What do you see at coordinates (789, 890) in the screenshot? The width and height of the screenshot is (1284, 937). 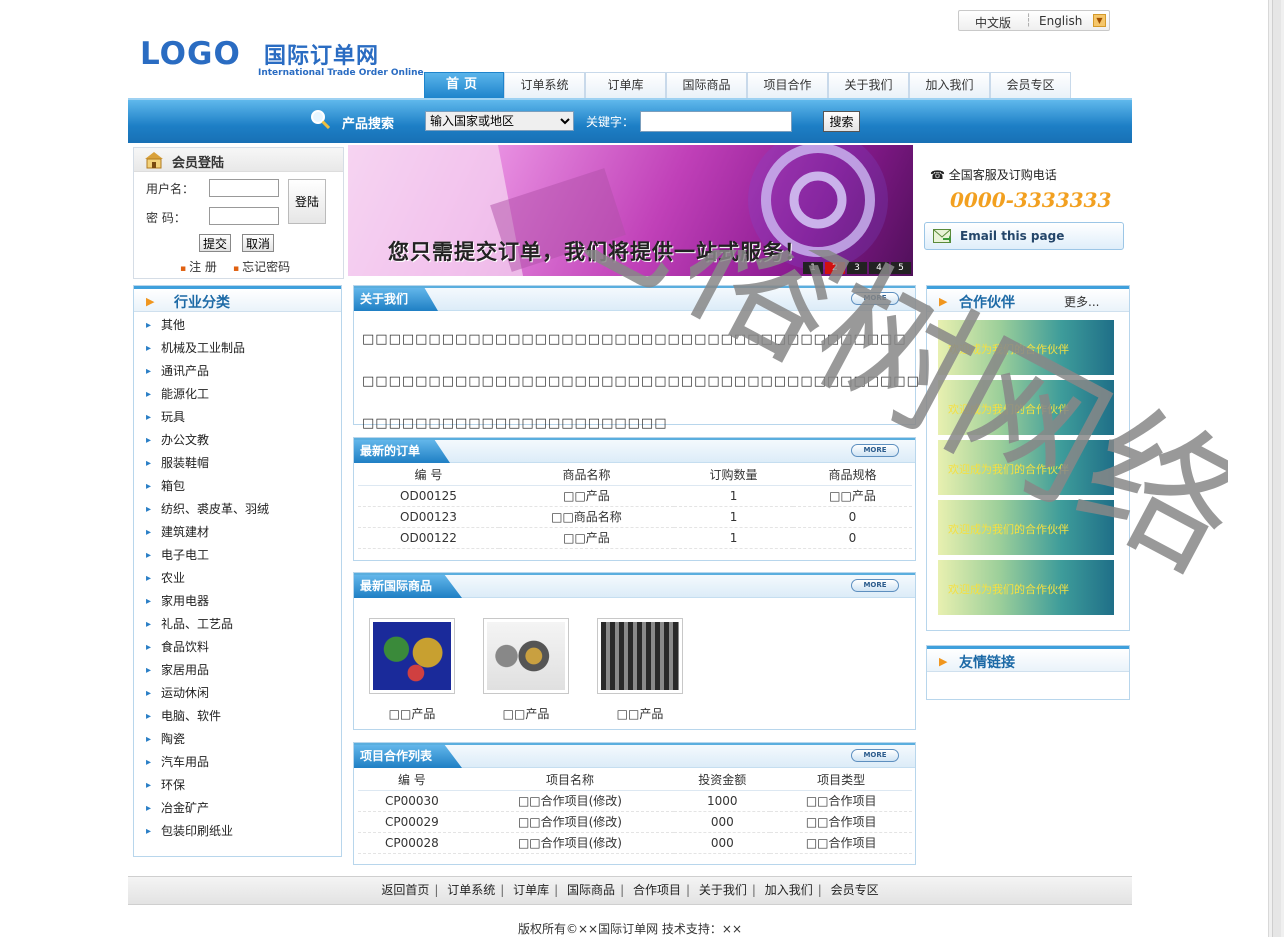 I see `footer-link-join: 加入我们` at bounding box center [789, 890].